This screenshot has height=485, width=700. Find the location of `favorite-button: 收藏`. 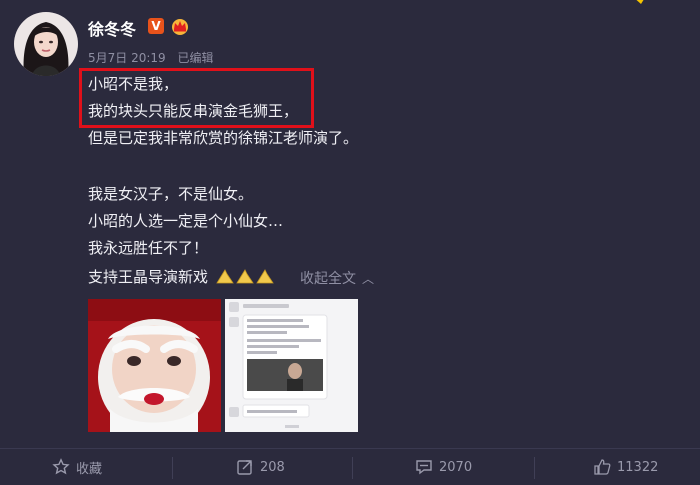

favorite-button: 收藏 is located at coordinates (77, 467).